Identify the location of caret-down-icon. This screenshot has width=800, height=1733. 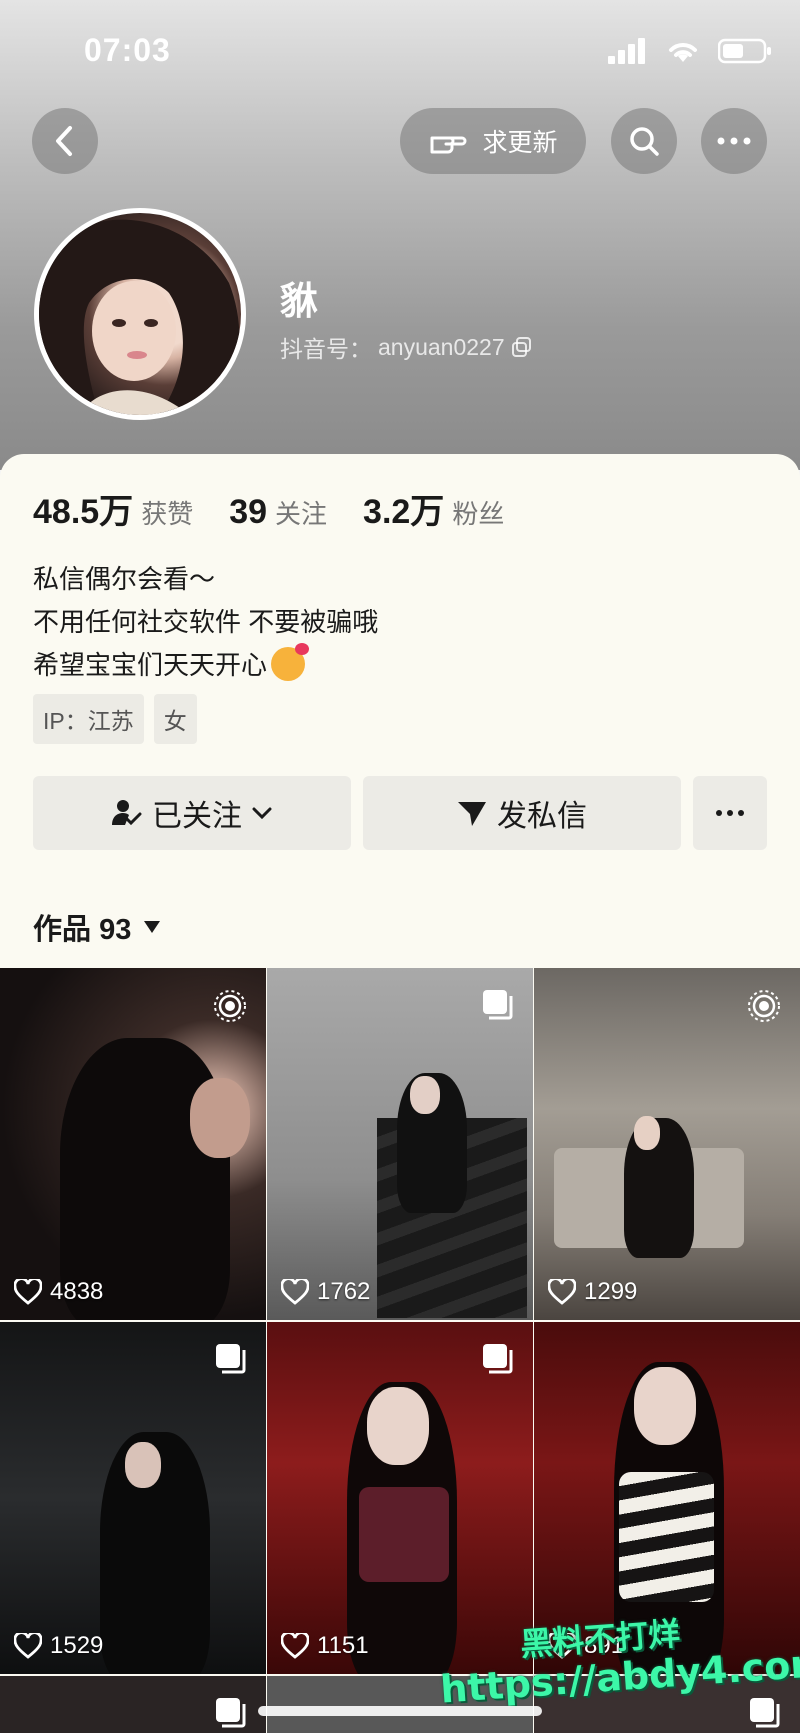
(152, 927).